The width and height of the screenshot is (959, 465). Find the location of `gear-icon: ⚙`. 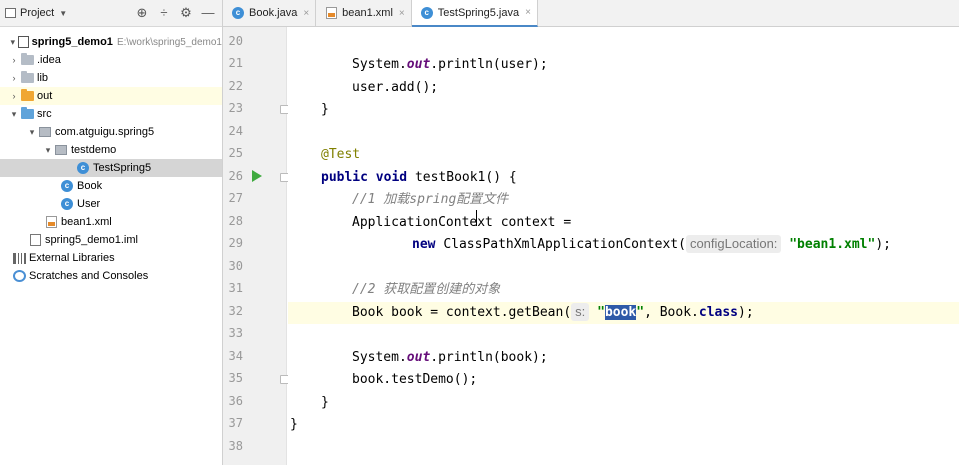

gear-icon: ⚙ is located at coordinates (186, 13).